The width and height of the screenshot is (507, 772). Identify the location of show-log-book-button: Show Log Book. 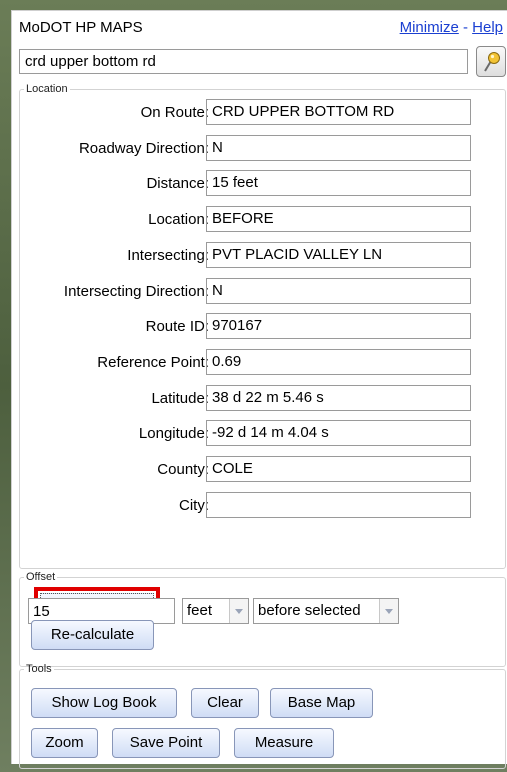
(104, 703).